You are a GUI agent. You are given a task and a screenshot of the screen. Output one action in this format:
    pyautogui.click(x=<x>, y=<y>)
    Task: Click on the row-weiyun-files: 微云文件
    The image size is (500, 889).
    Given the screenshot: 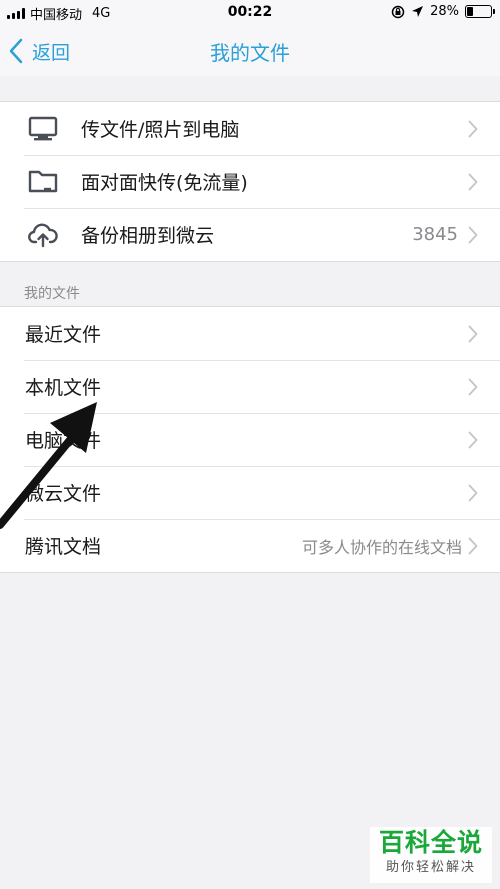 What is the action you would take?
    pyautogui.click(x=250, y=492)
    